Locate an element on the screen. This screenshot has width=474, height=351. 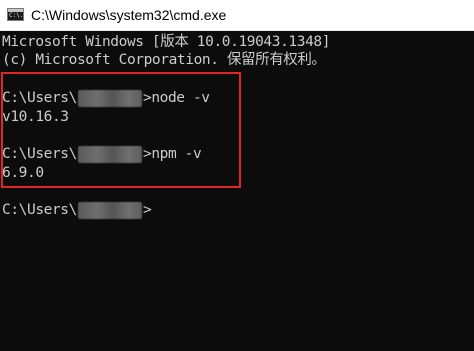
prompt-suffix: > is located at coordinates (147, 210).